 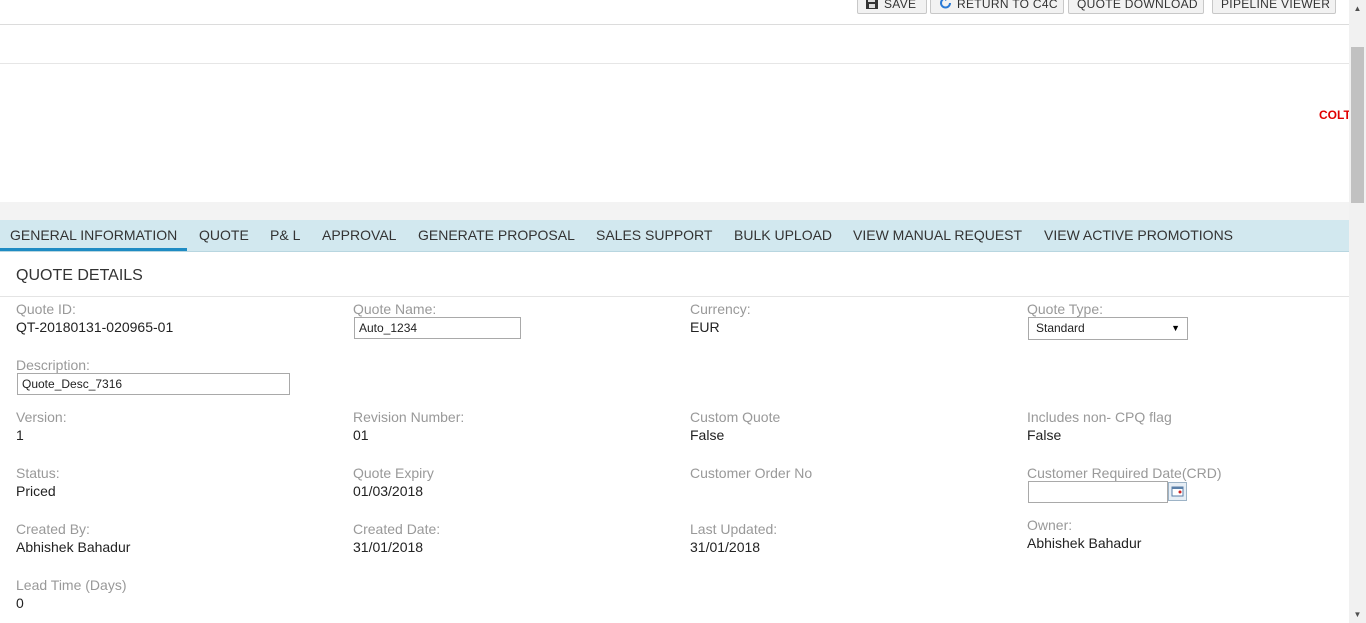 I want to click on vertical-scrollbar: ▲ ▼, so click(x=1357, y=311).